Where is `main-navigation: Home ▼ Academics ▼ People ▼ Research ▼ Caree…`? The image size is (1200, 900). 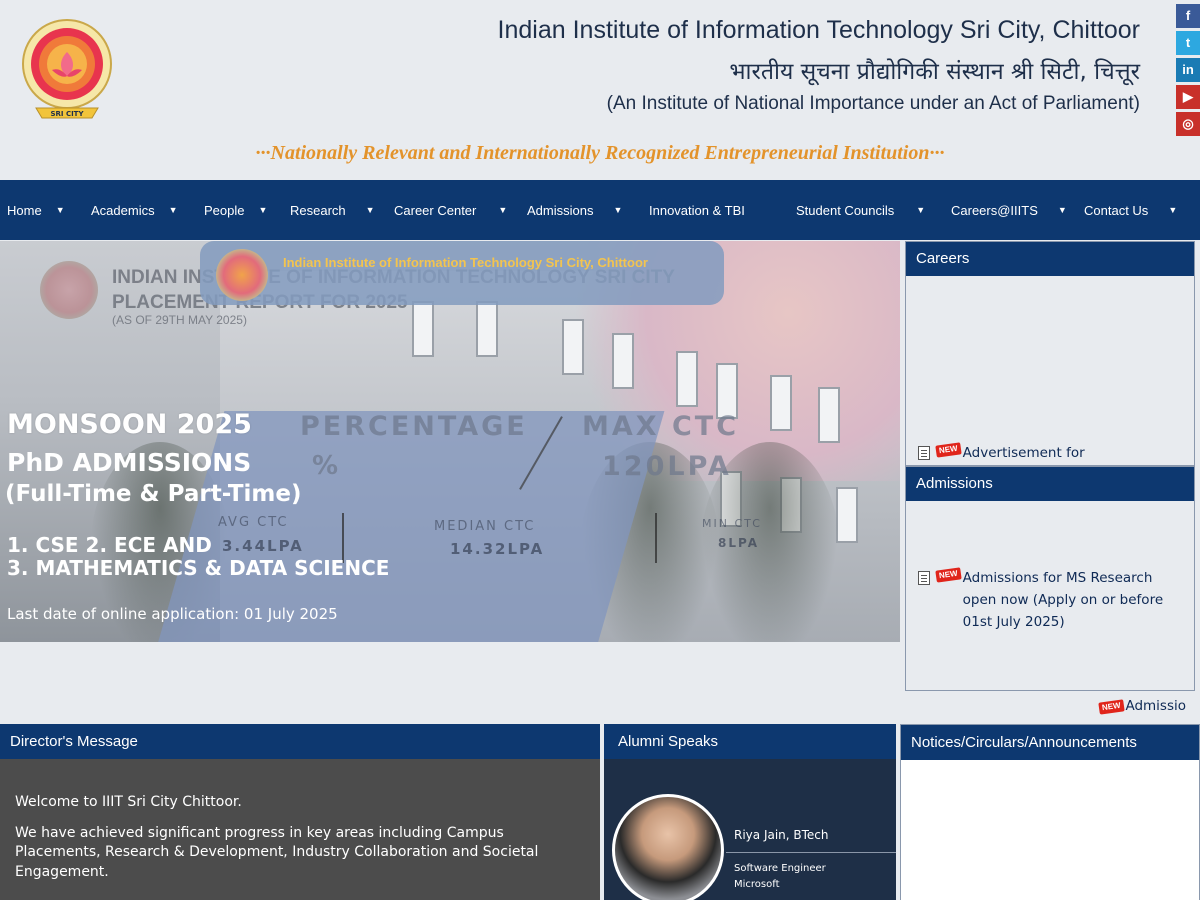 main-navigation: Home ▼ Academics ▼ People ▼ Research ▼ Caree… is located at coordinates (600, 210).